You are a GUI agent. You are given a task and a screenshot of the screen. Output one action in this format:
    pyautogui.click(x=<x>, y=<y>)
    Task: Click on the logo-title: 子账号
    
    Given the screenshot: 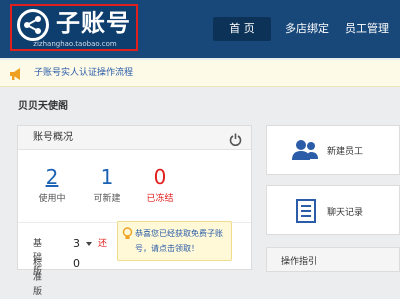 What is the action you would take?
    pyautogui.click(x=93, y=23)
    